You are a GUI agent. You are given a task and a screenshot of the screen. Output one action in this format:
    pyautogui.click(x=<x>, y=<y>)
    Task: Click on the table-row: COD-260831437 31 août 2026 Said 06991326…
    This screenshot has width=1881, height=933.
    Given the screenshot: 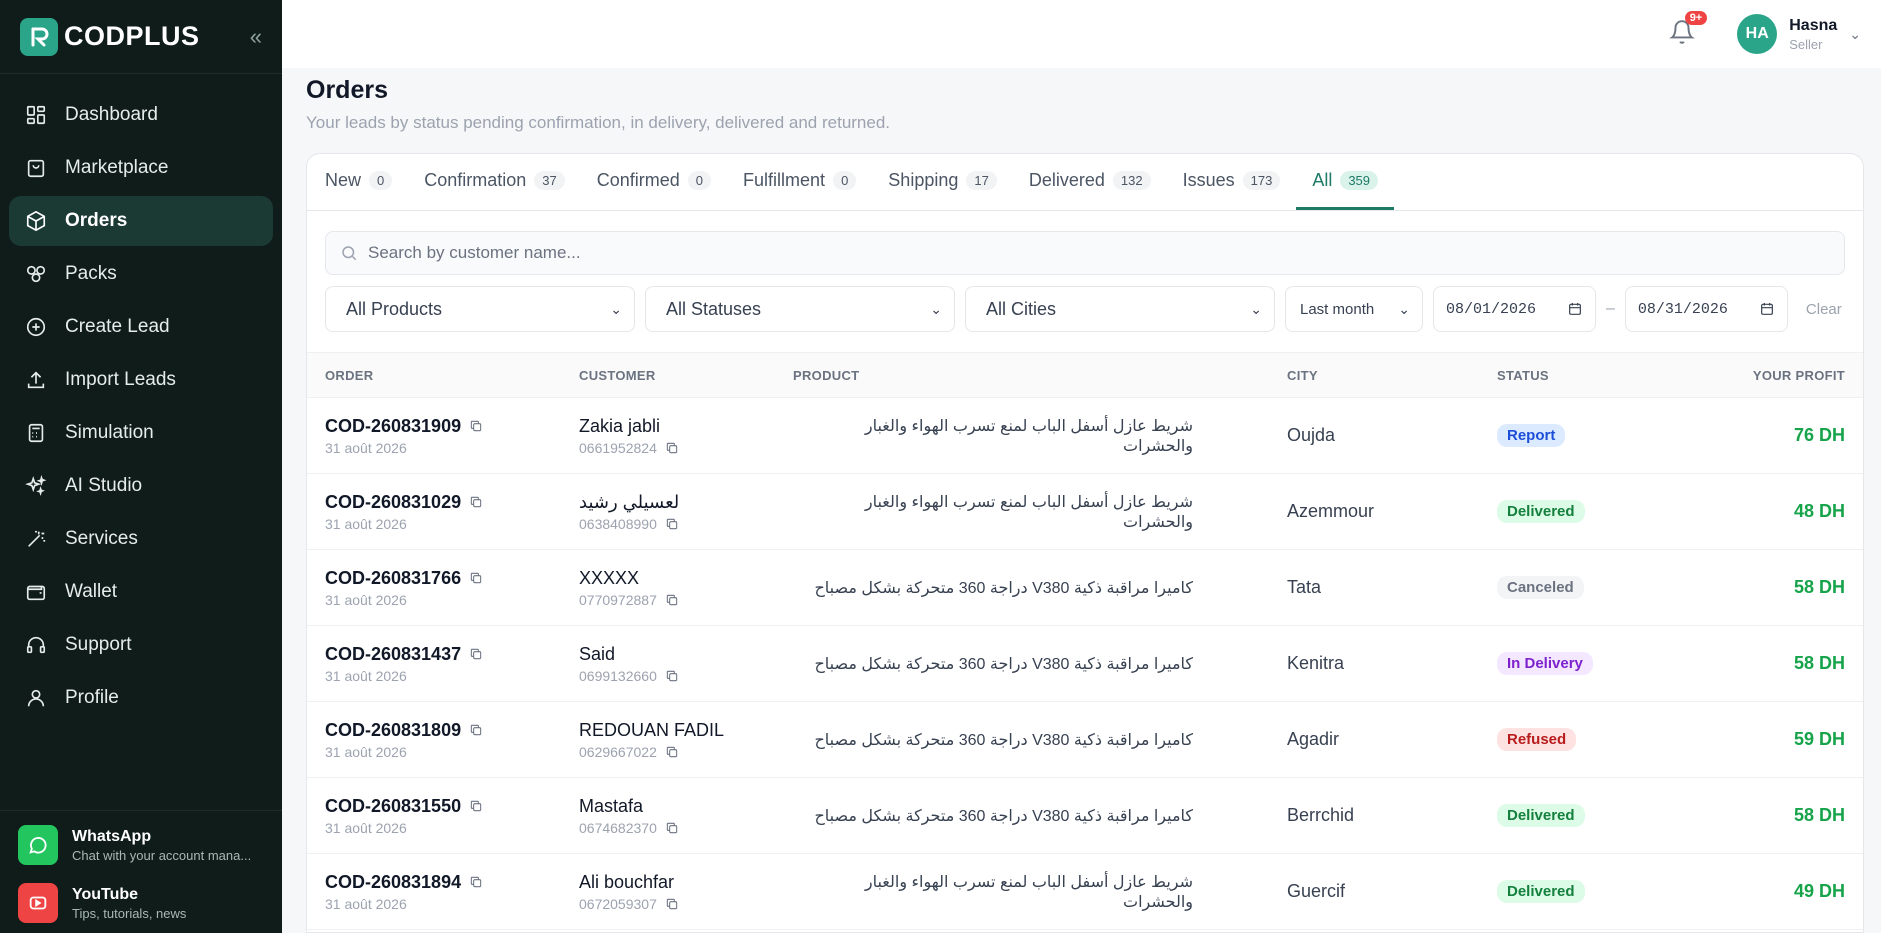 What is the action you would take?
    pyautogui.click(x=1085, y=664)
    